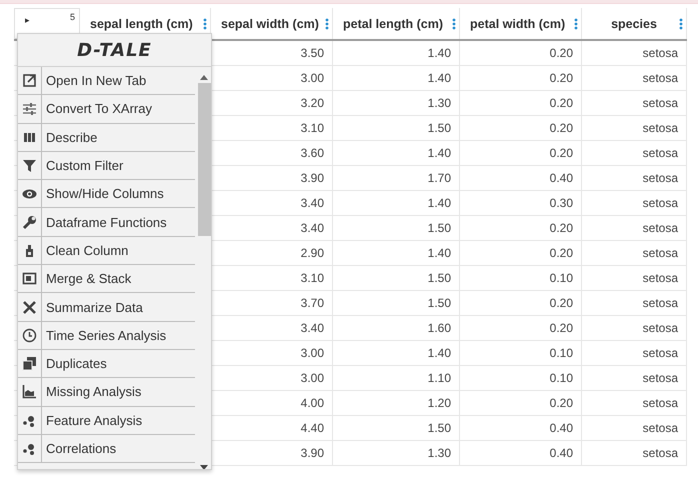  I want to click on column-header: sepal length (cm), so click(141, 23).